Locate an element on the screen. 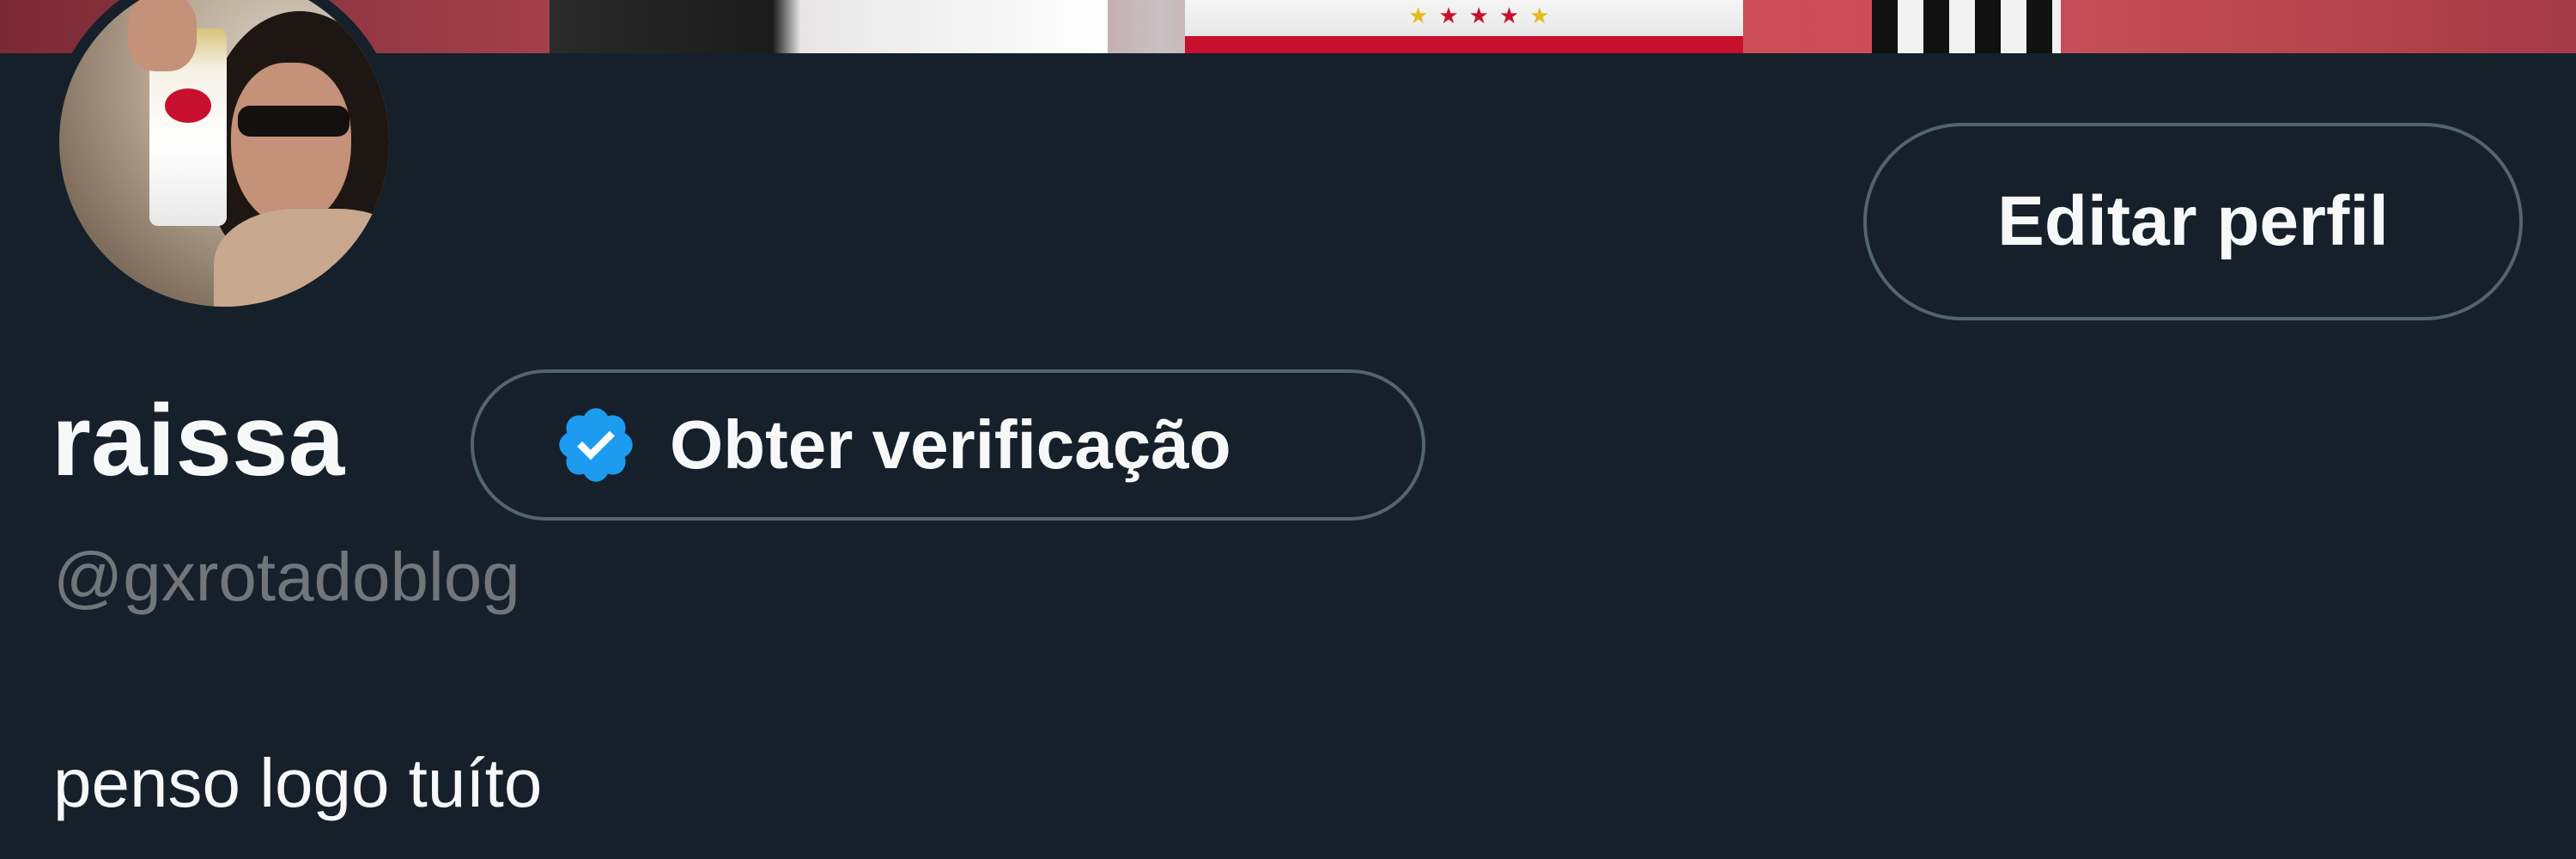 This screenshot has width=2576, height=859. avatar is located at coordinates (224, 159).